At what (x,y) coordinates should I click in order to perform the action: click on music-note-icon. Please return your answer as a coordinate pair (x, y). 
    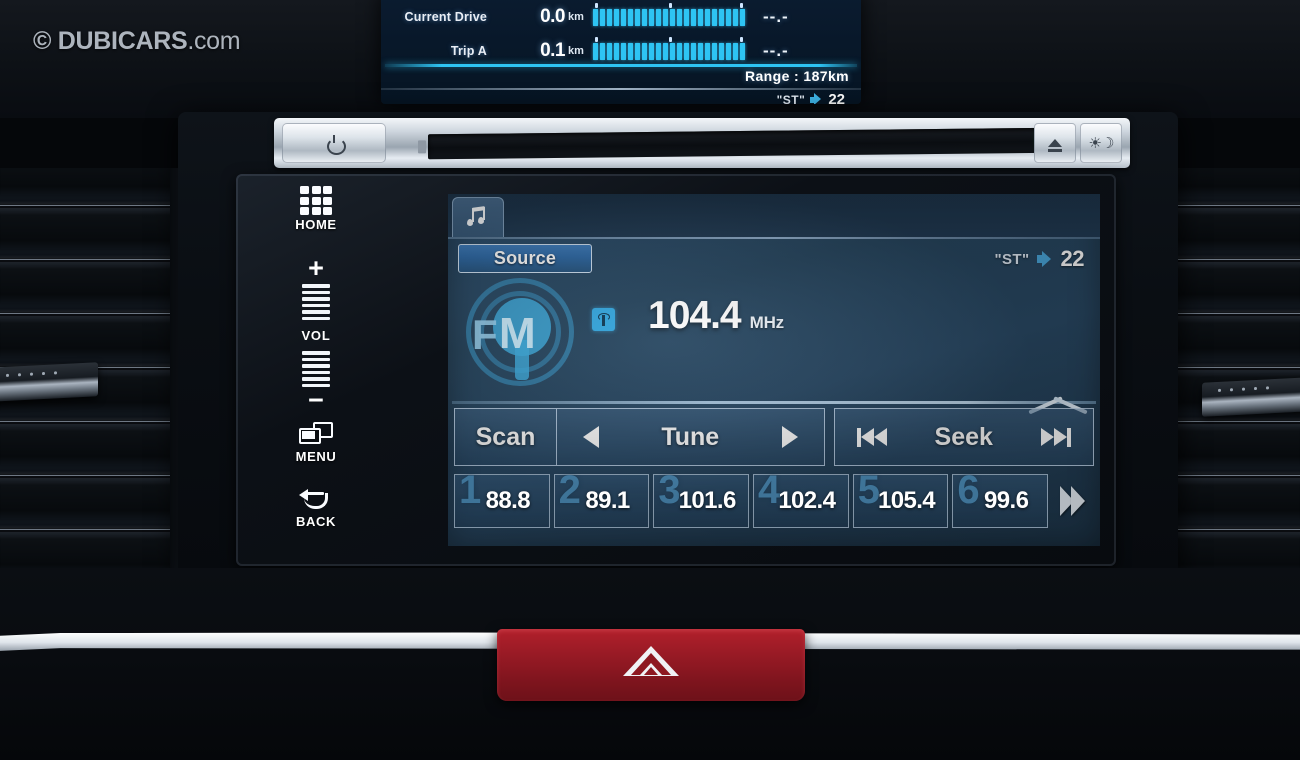
    Looking at the image, I should click on (478, 217).